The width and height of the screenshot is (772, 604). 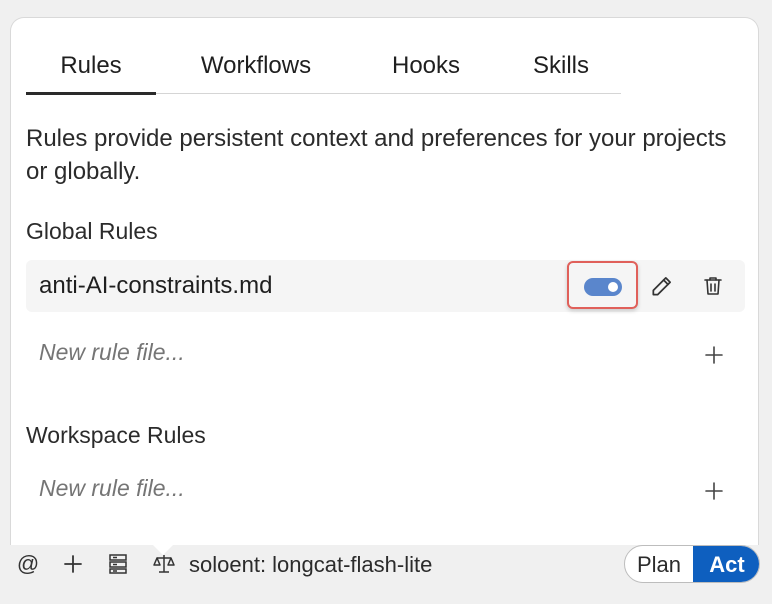 I want to click on model-selector: soloent: longcat-flash-lite, so click(x=310, y=565).